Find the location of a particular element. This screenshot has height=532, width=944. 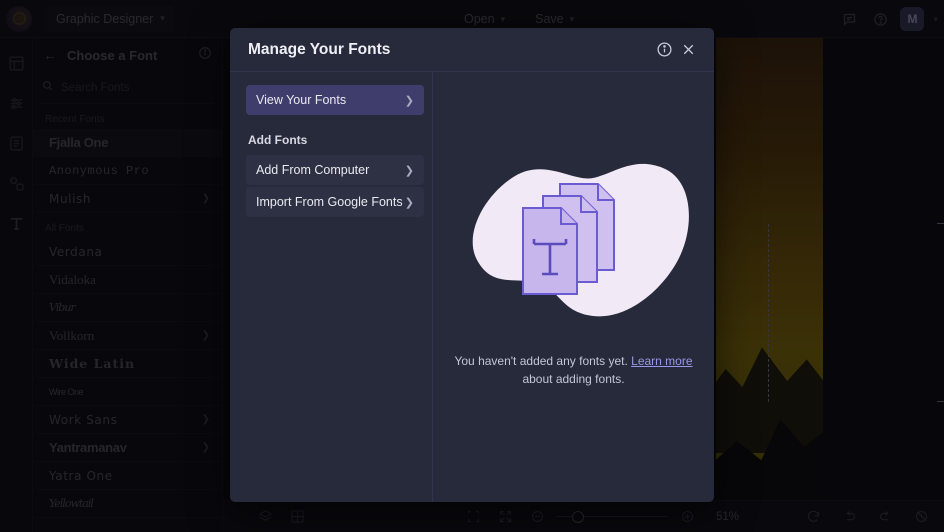

info-circle-icon is located at coordinates (664, 50).